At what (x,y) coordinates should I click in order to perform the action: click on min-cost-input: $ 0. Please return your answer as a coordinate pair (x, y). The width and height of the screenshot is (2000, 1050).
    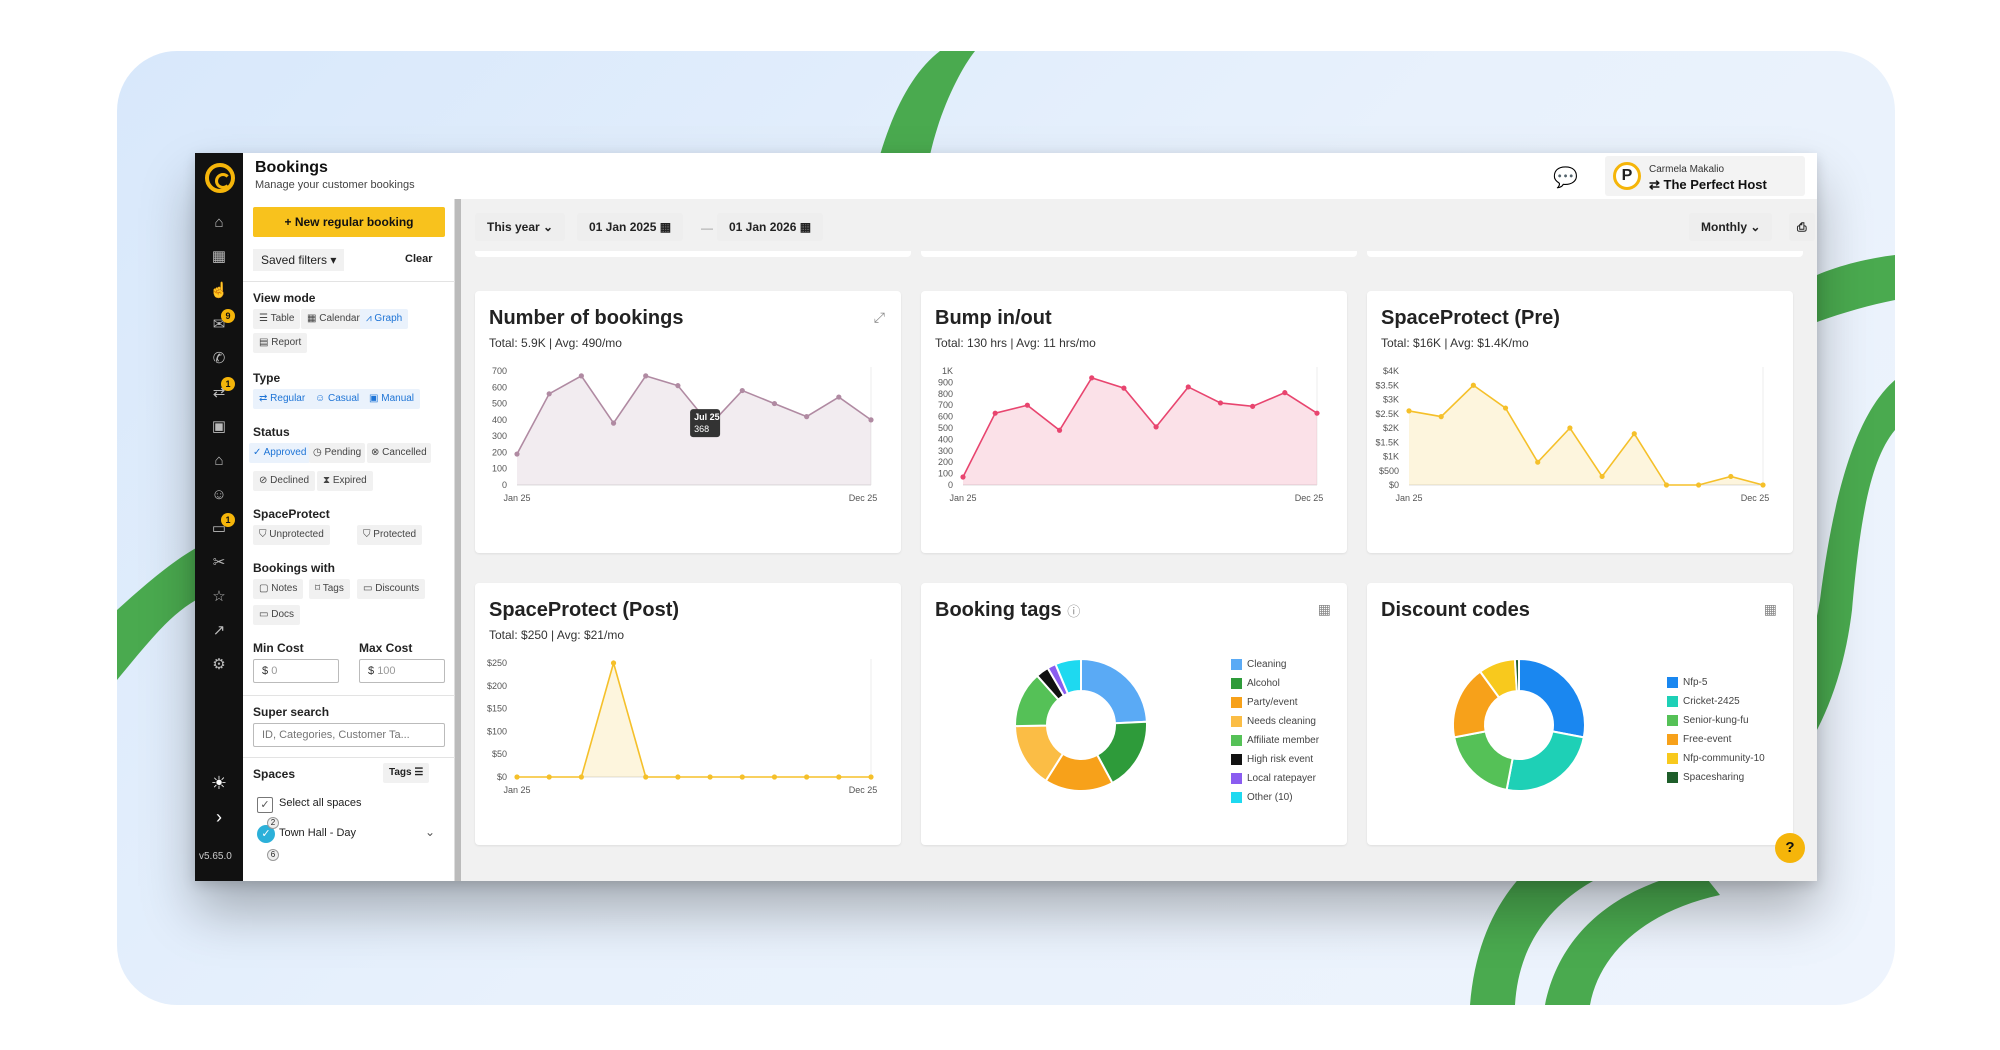
    Looking at the image, I should click on (296, 671).